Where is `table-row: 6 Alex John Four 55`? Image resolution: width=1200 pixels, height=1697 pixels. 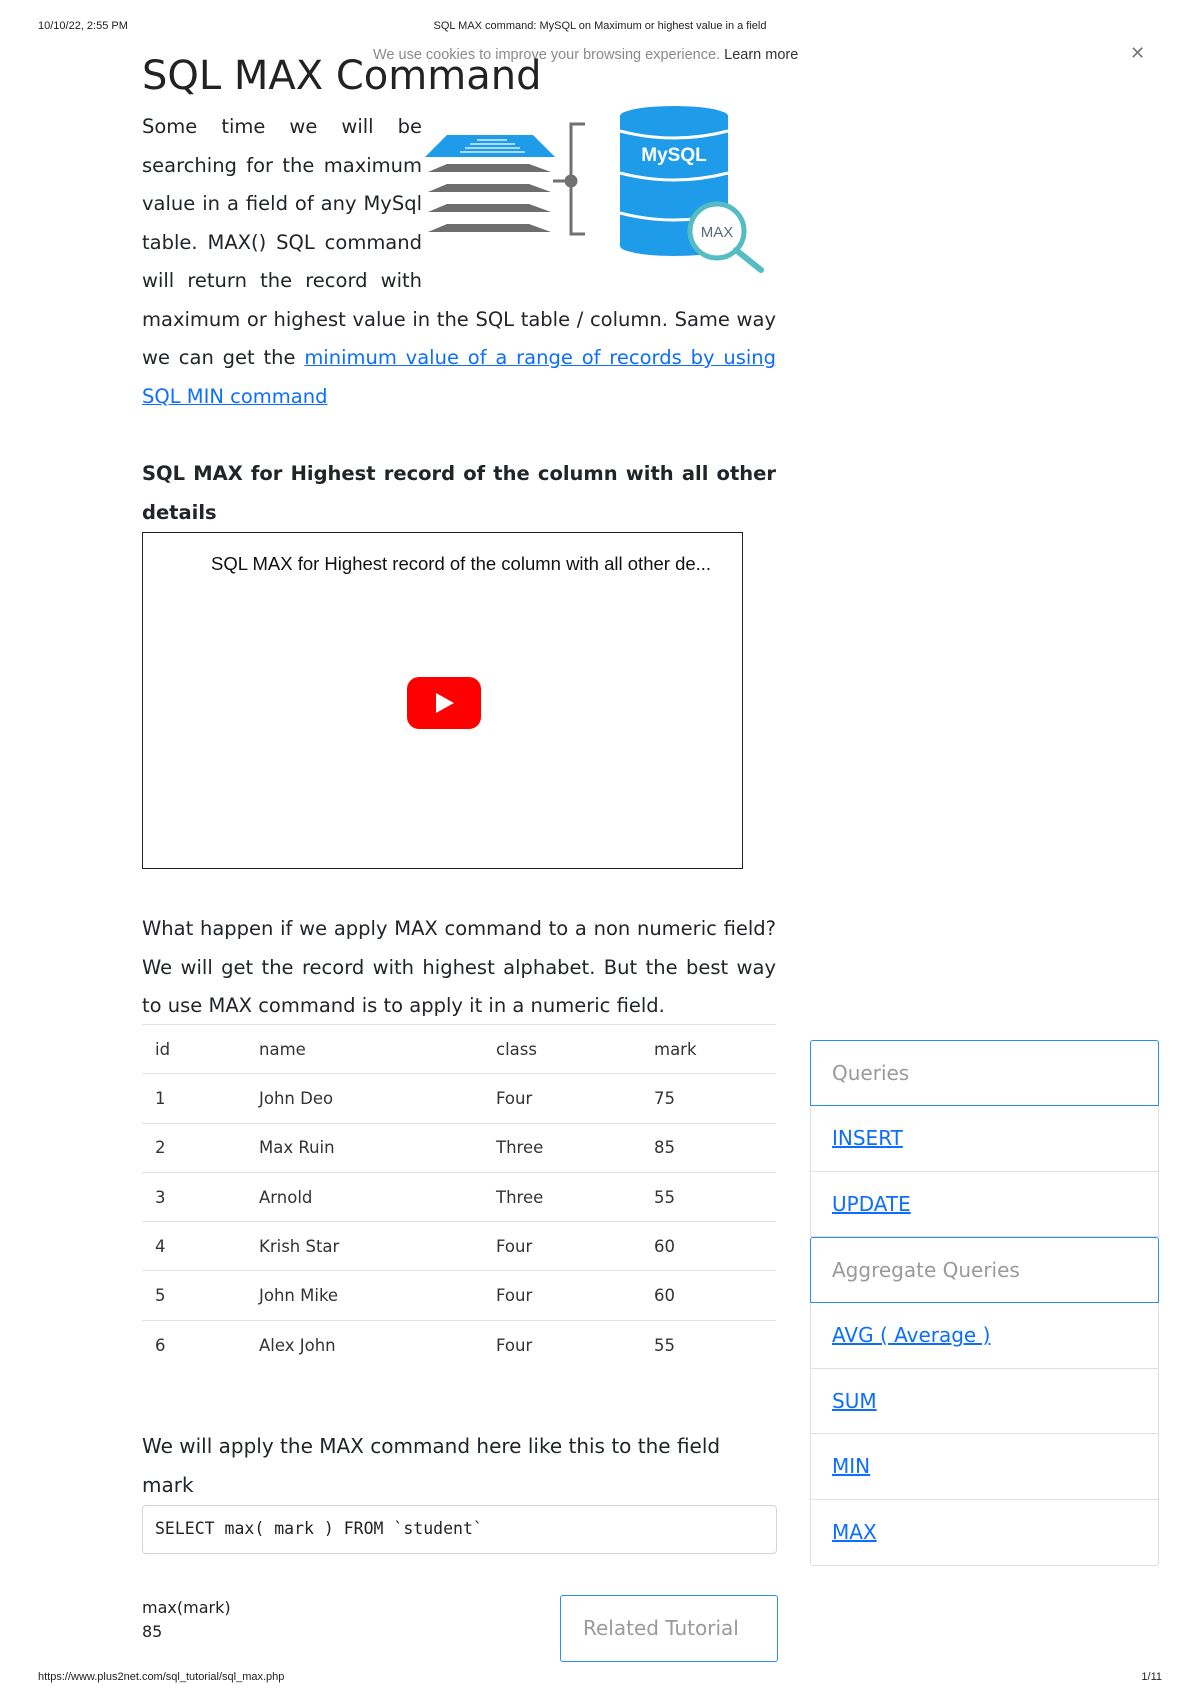
table-row: 6 Alex John Four 55 is located at coordinates (459, 1344).